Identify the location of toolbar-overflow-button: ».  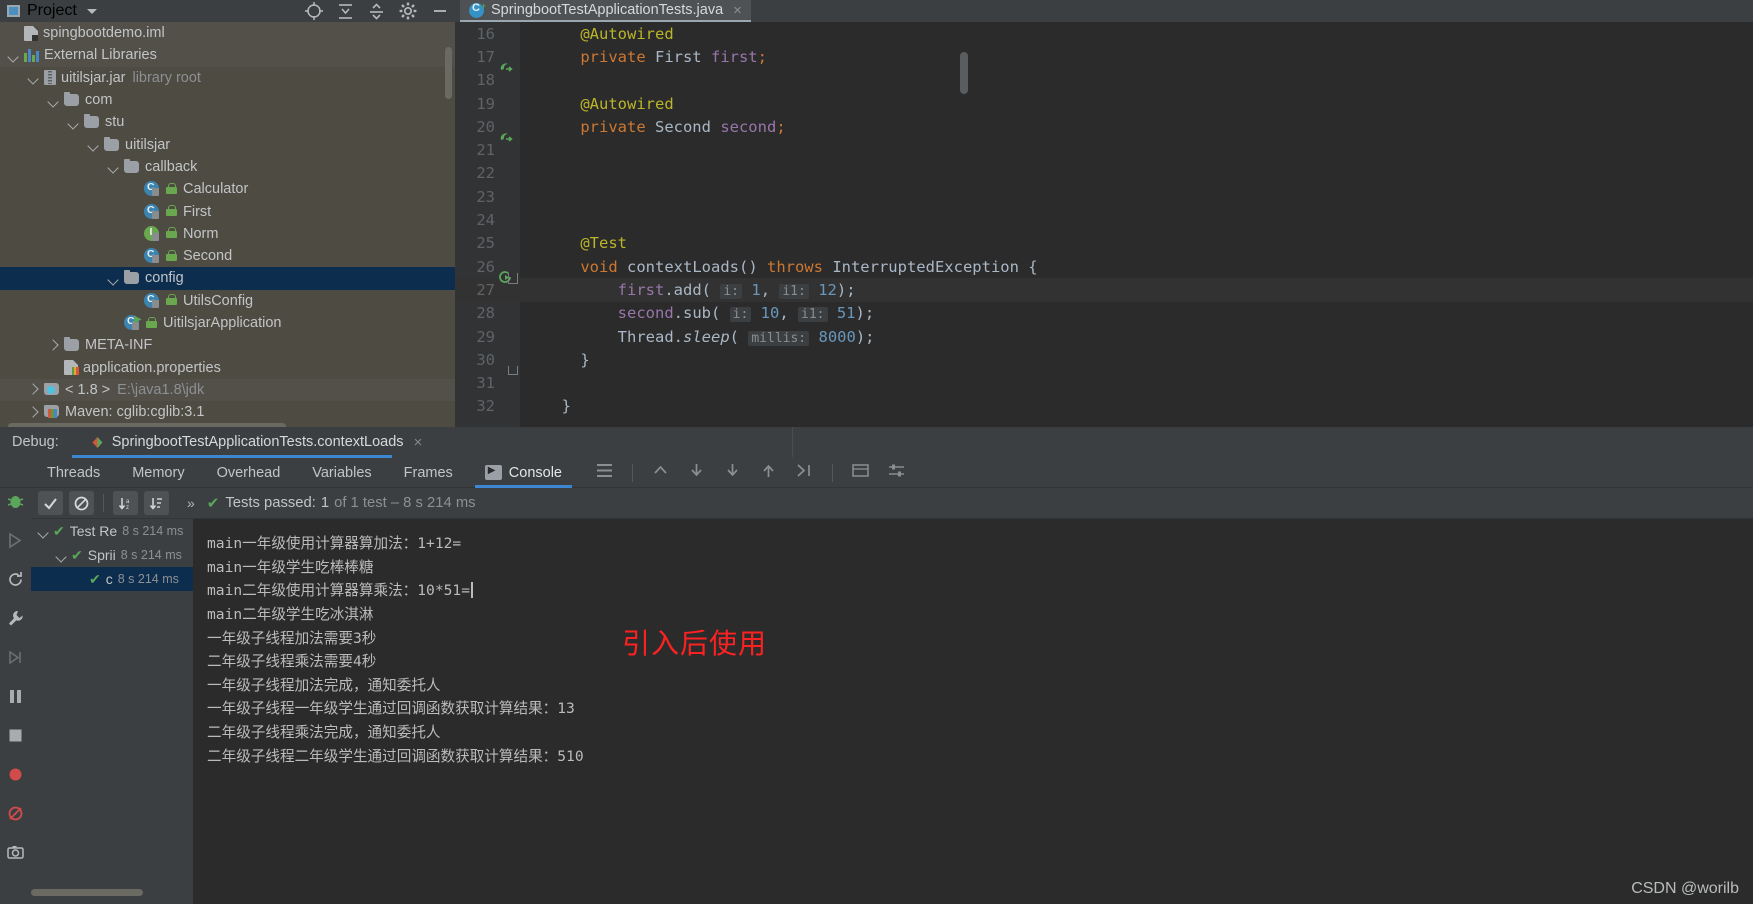
(191, 503).